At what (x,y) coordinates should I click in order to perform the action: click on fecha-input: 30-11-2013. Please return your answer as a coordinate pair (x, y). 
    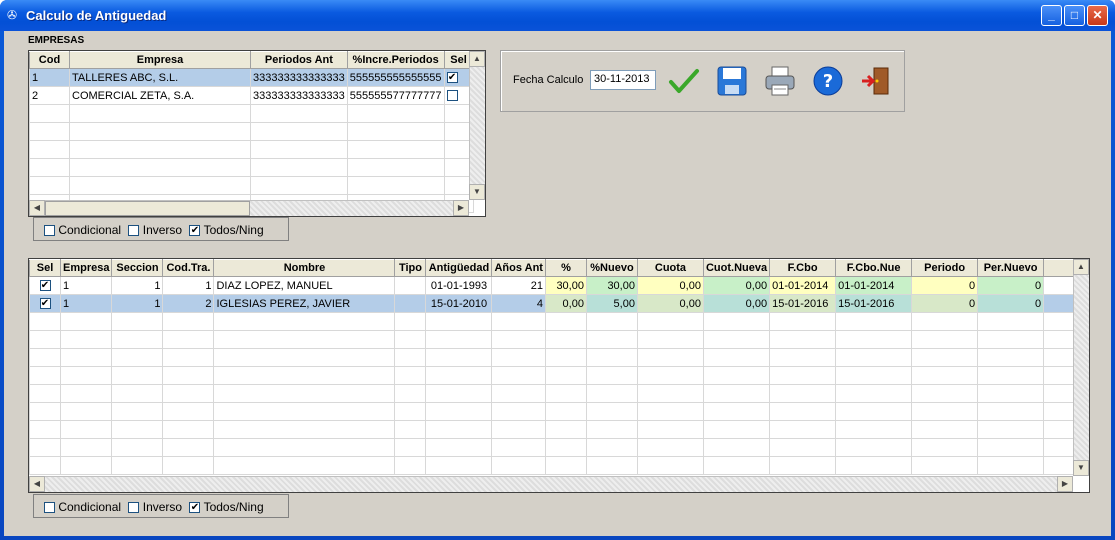
    Looking at the image, I should click on (623, 80).